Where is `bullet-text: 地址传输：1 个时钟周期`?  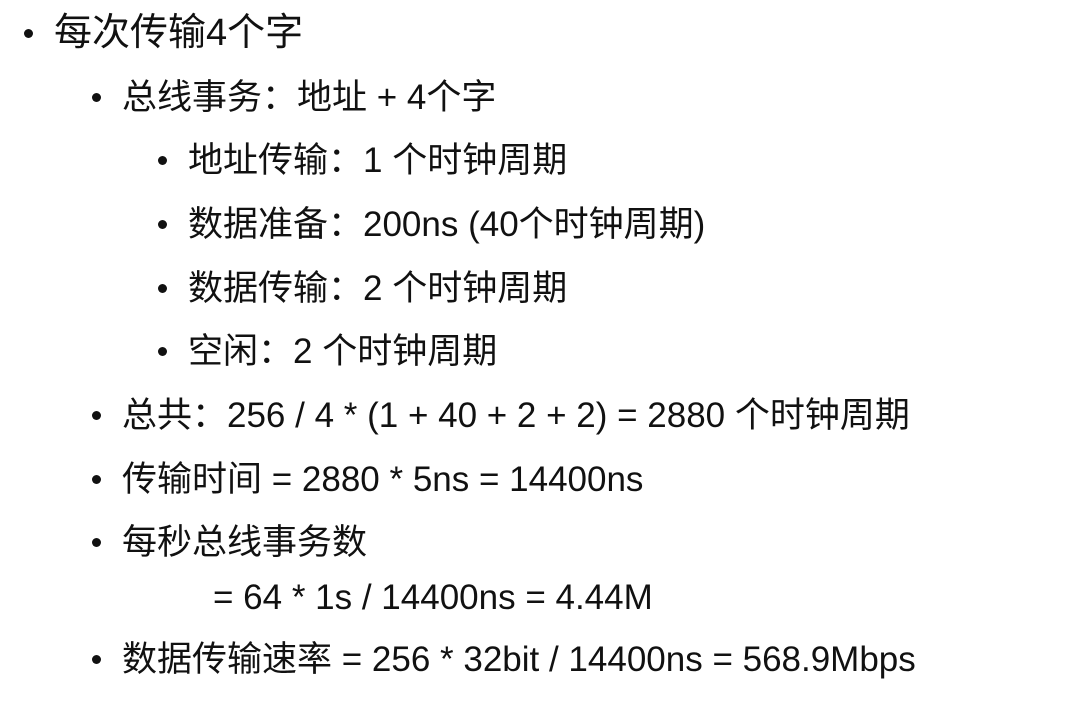 bullet-text: 地址传输：1 个时钟周期 is located at coordinates (378, 160).